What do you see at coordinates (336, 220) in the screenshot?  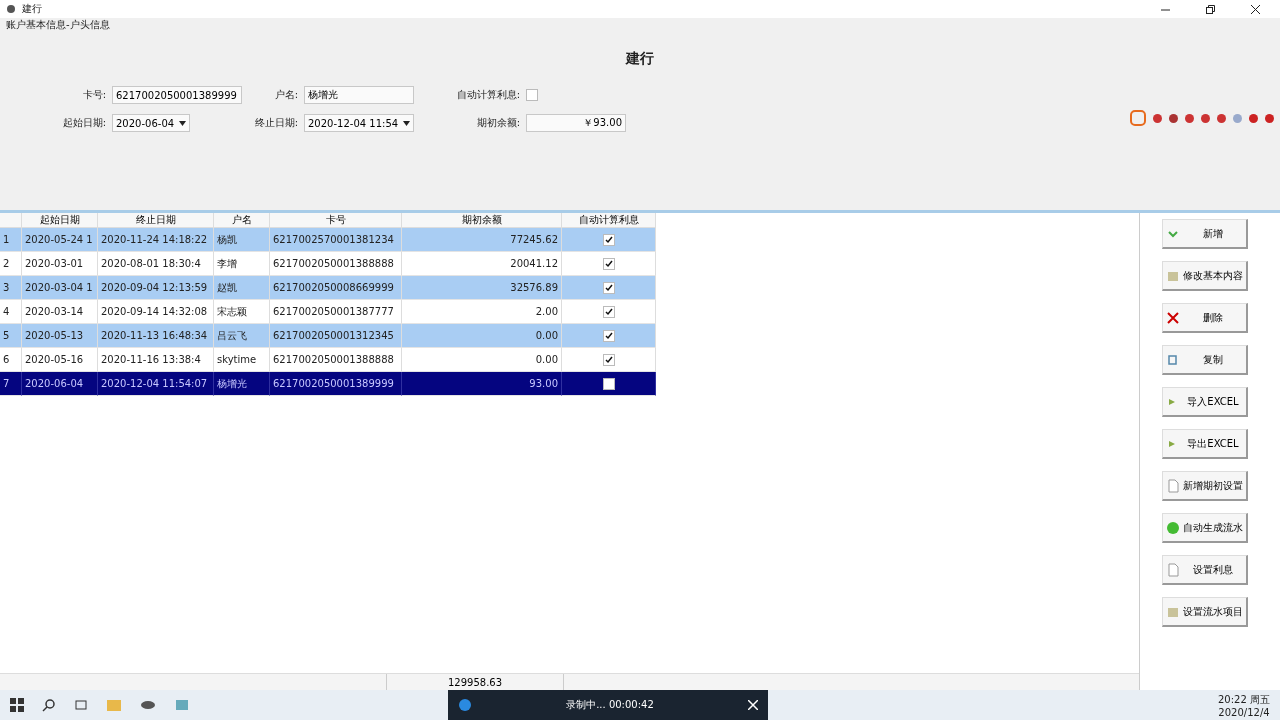 I see `column-header: 卡号` at bounding box center [336, 220].